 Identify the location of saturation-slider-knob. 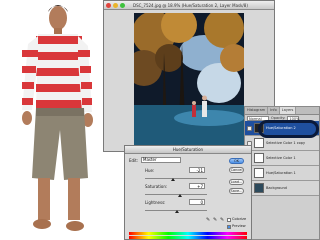
(180, 195).